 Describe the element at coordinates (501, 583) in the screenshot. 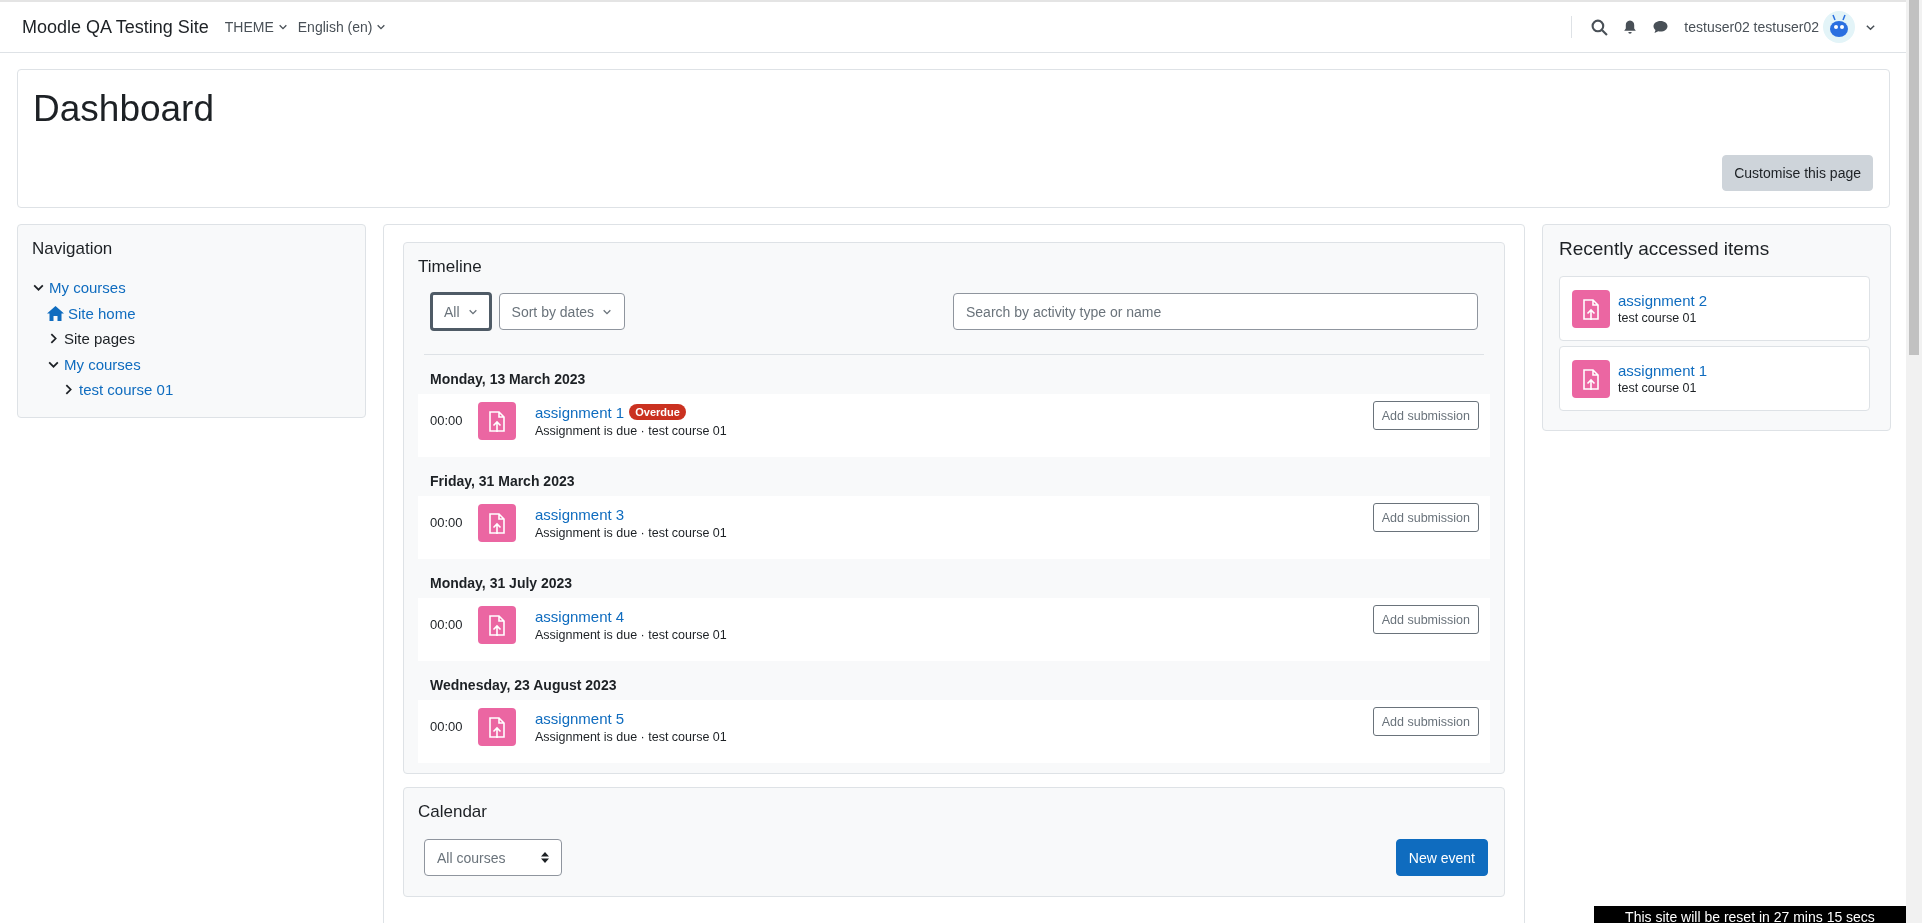

I see `date-heading: Monday, 31 July 2023` at that location.